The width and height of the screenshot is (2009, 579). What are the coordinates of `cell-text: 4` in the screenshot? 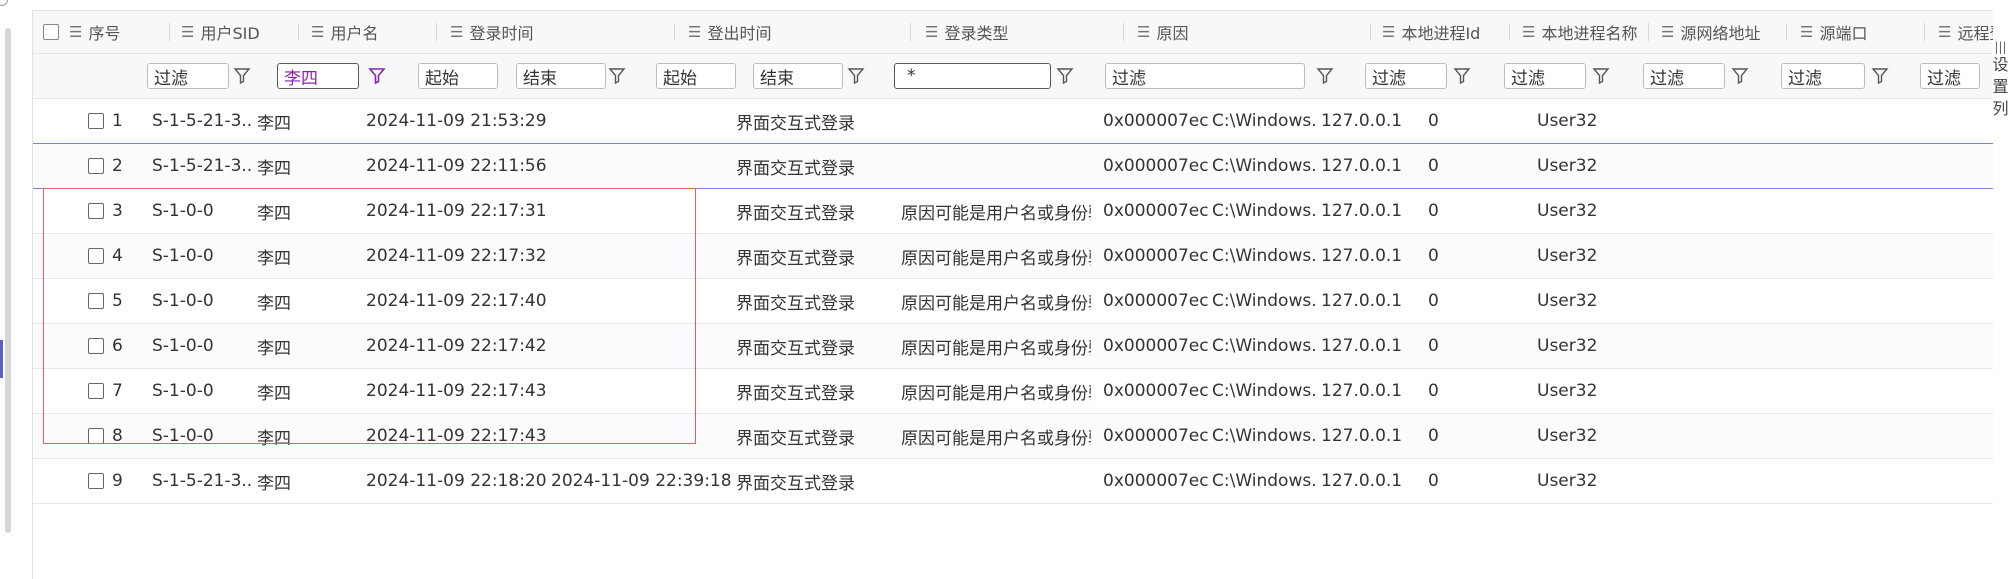 It's located at (117, 256).